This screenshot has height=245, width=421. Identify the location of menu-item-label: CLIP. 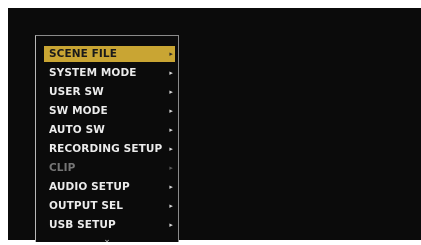
(62, 168).